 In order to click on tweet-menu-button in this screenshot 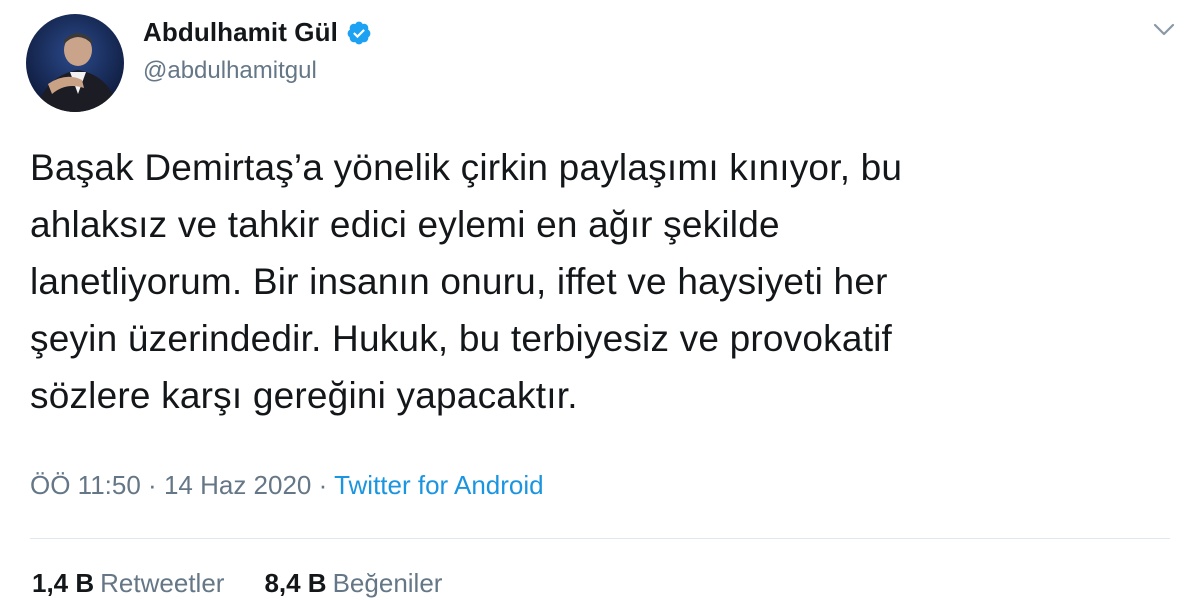, I will do `click(1164, 30)`.